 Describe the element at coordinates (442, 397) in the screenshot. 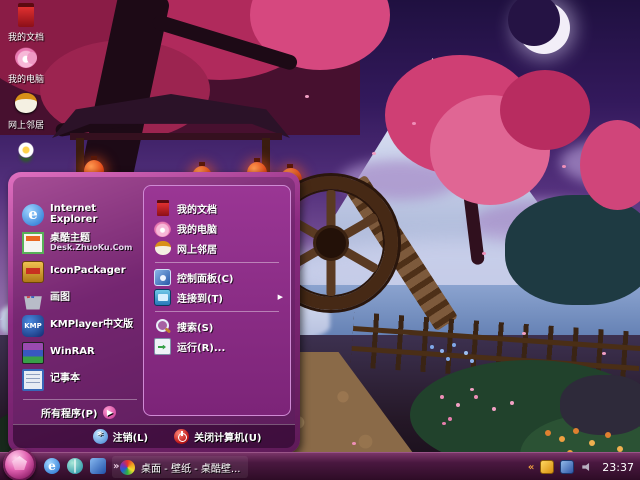

I see `pink-flowers` at that location.